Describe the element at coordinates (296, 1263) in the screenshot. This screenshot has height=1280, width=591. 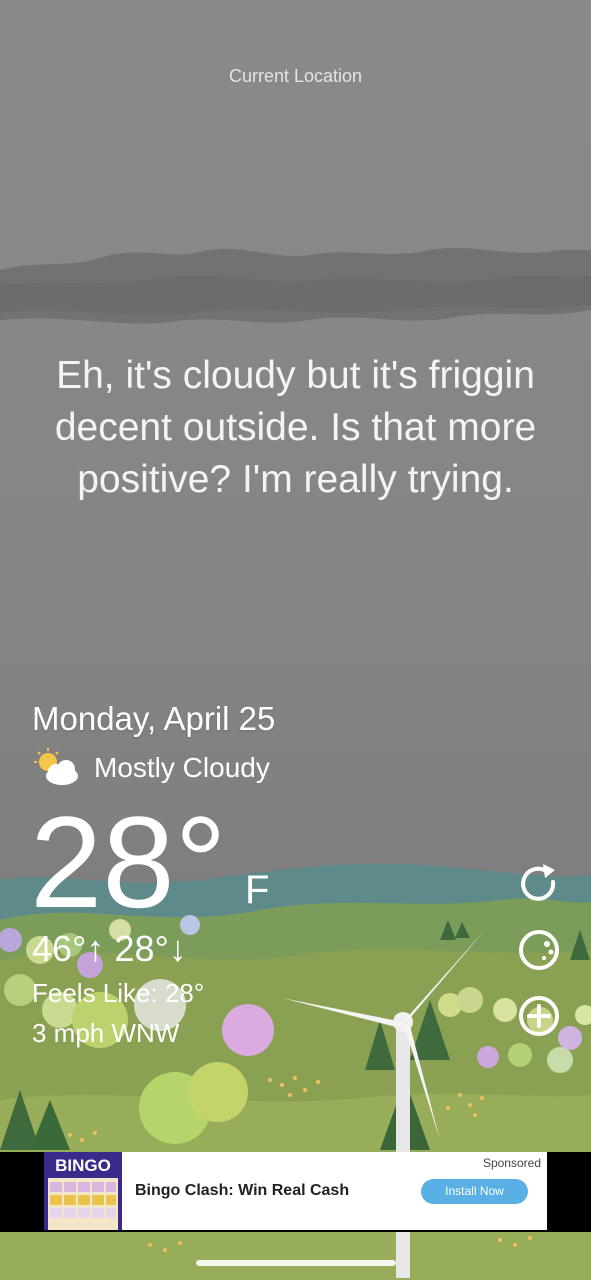
I see `home-indicator` at that location.